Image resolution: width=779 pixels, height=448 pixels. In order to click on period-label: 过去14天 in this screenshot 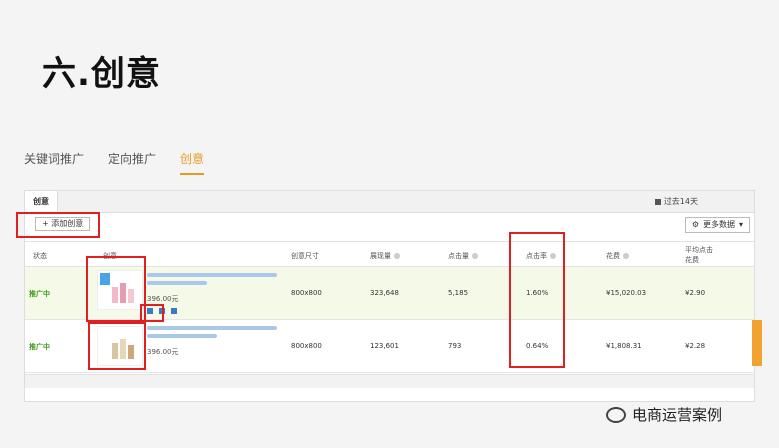, I will do `click(680, 201)`.